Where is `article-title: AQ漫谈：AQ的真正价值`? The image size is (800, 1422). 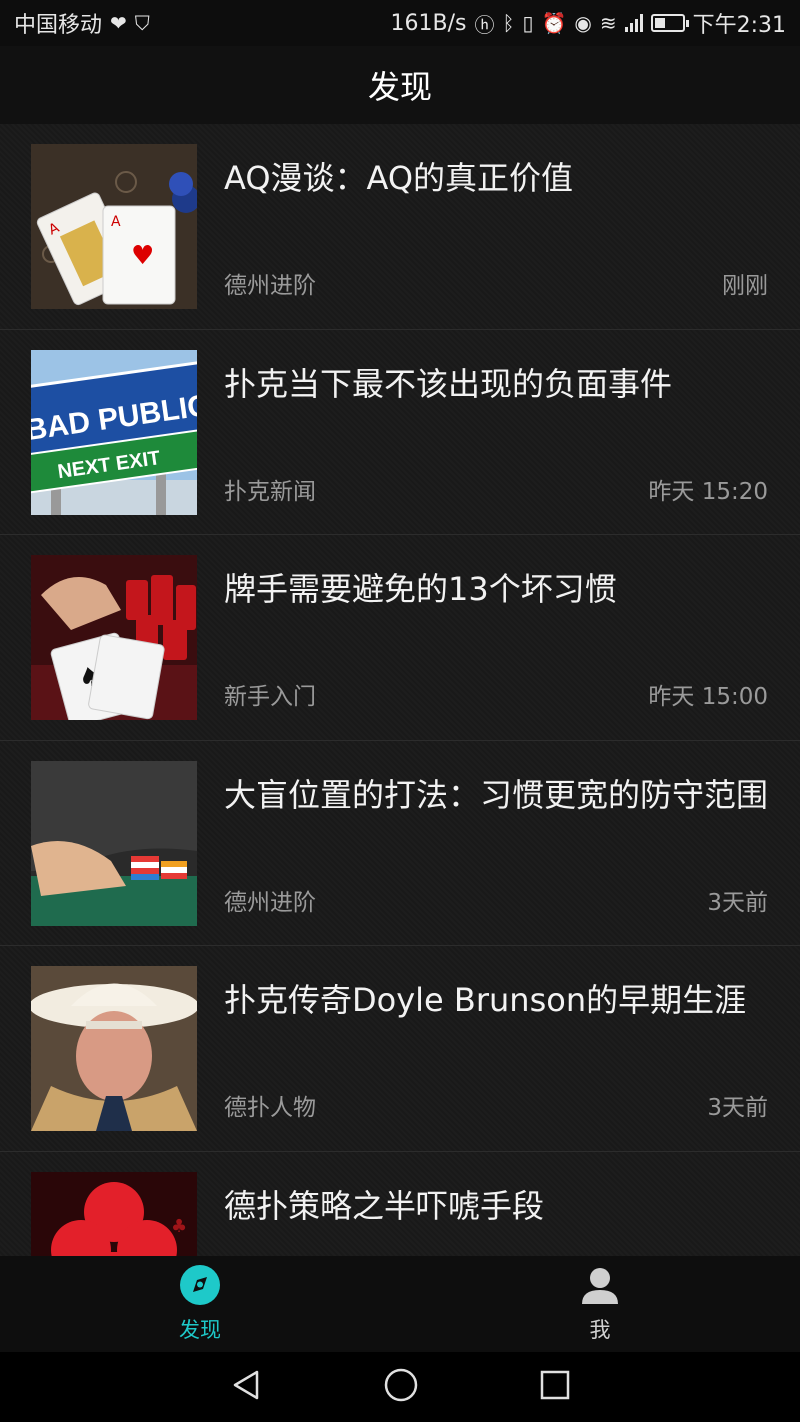
article-title: AQ漫谈：AQ的真正价值 is located at coordinates (399, 178).